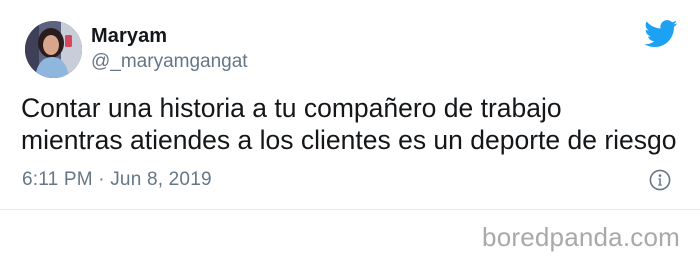 Image resolution: width=700 pixels, height=257 pixels. I want to click on user-handle: @_maryamgangat, so click(169, 62).